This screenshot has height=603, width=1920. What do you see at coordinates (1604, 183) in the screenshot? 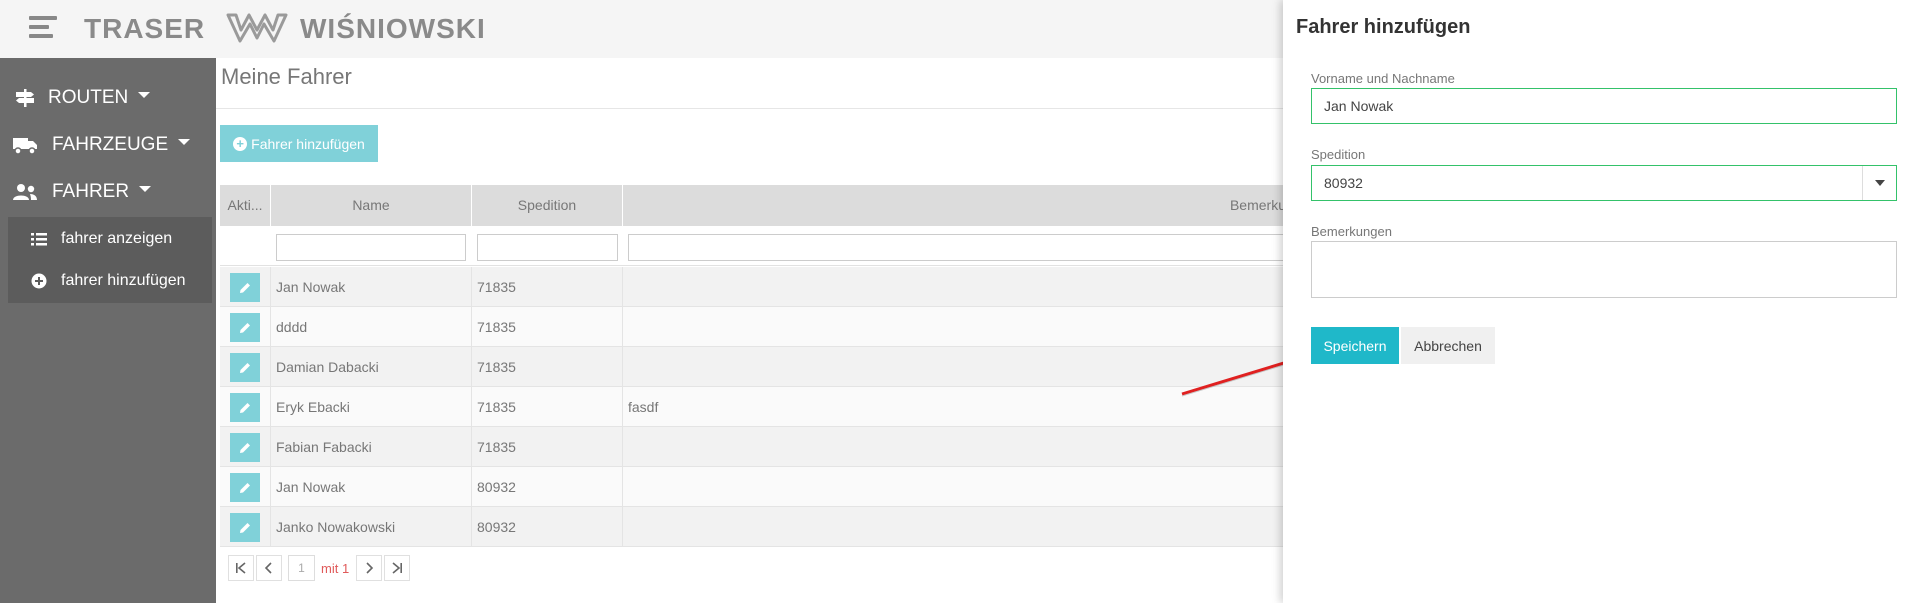
I see `spedition-select: 80932` at bounding box center [1604, 183].